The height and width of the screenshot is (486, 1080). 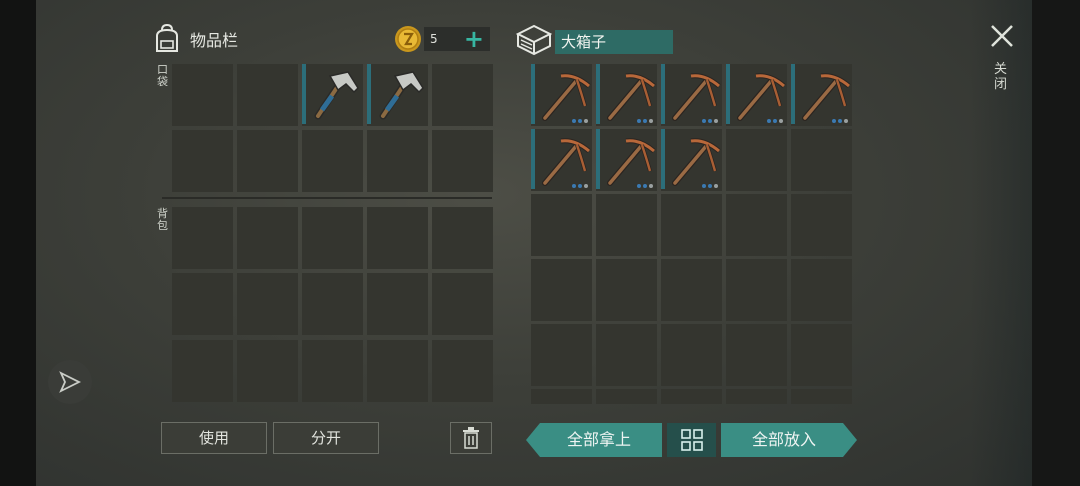 What do you see at coordinates (594, 440) in the screenshot?
I see `take-all-button: 全部拿上` at bounding box center [594, 440].